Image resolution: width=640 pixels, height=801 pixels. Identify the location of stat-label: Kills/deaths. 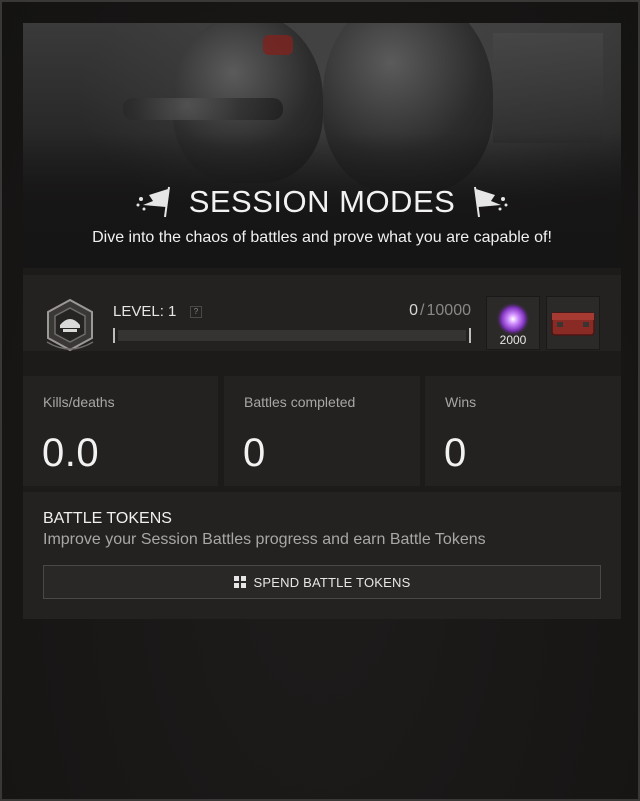
(79, 402).